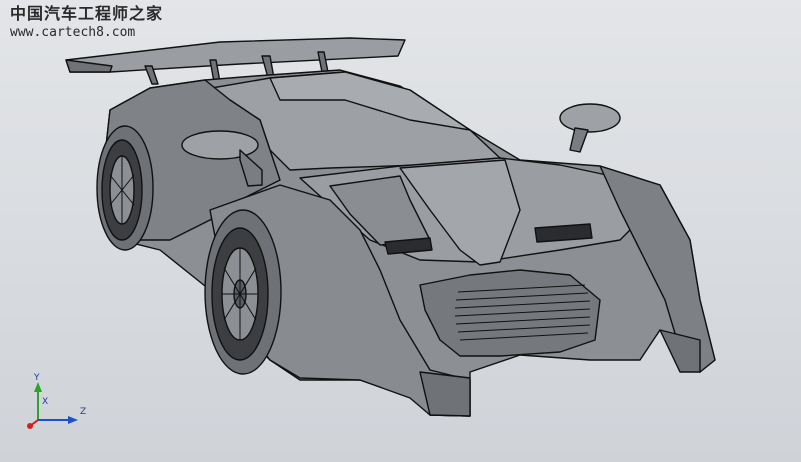 The width and height of the screenshot is (801, 462). What do you see at coordinates (56, 401) in the screenshot?
I see `coordinate-triad: Y X Z` at bounding box center [56, 401].